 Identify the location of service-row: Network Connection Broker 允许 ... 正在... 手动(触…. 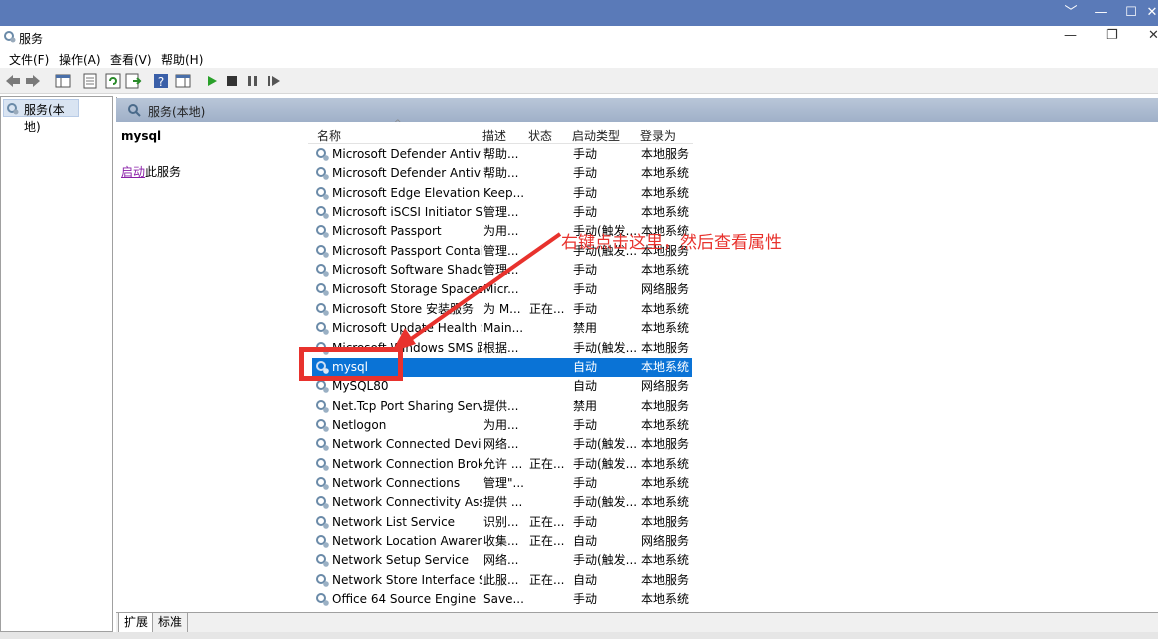
(502, 464).